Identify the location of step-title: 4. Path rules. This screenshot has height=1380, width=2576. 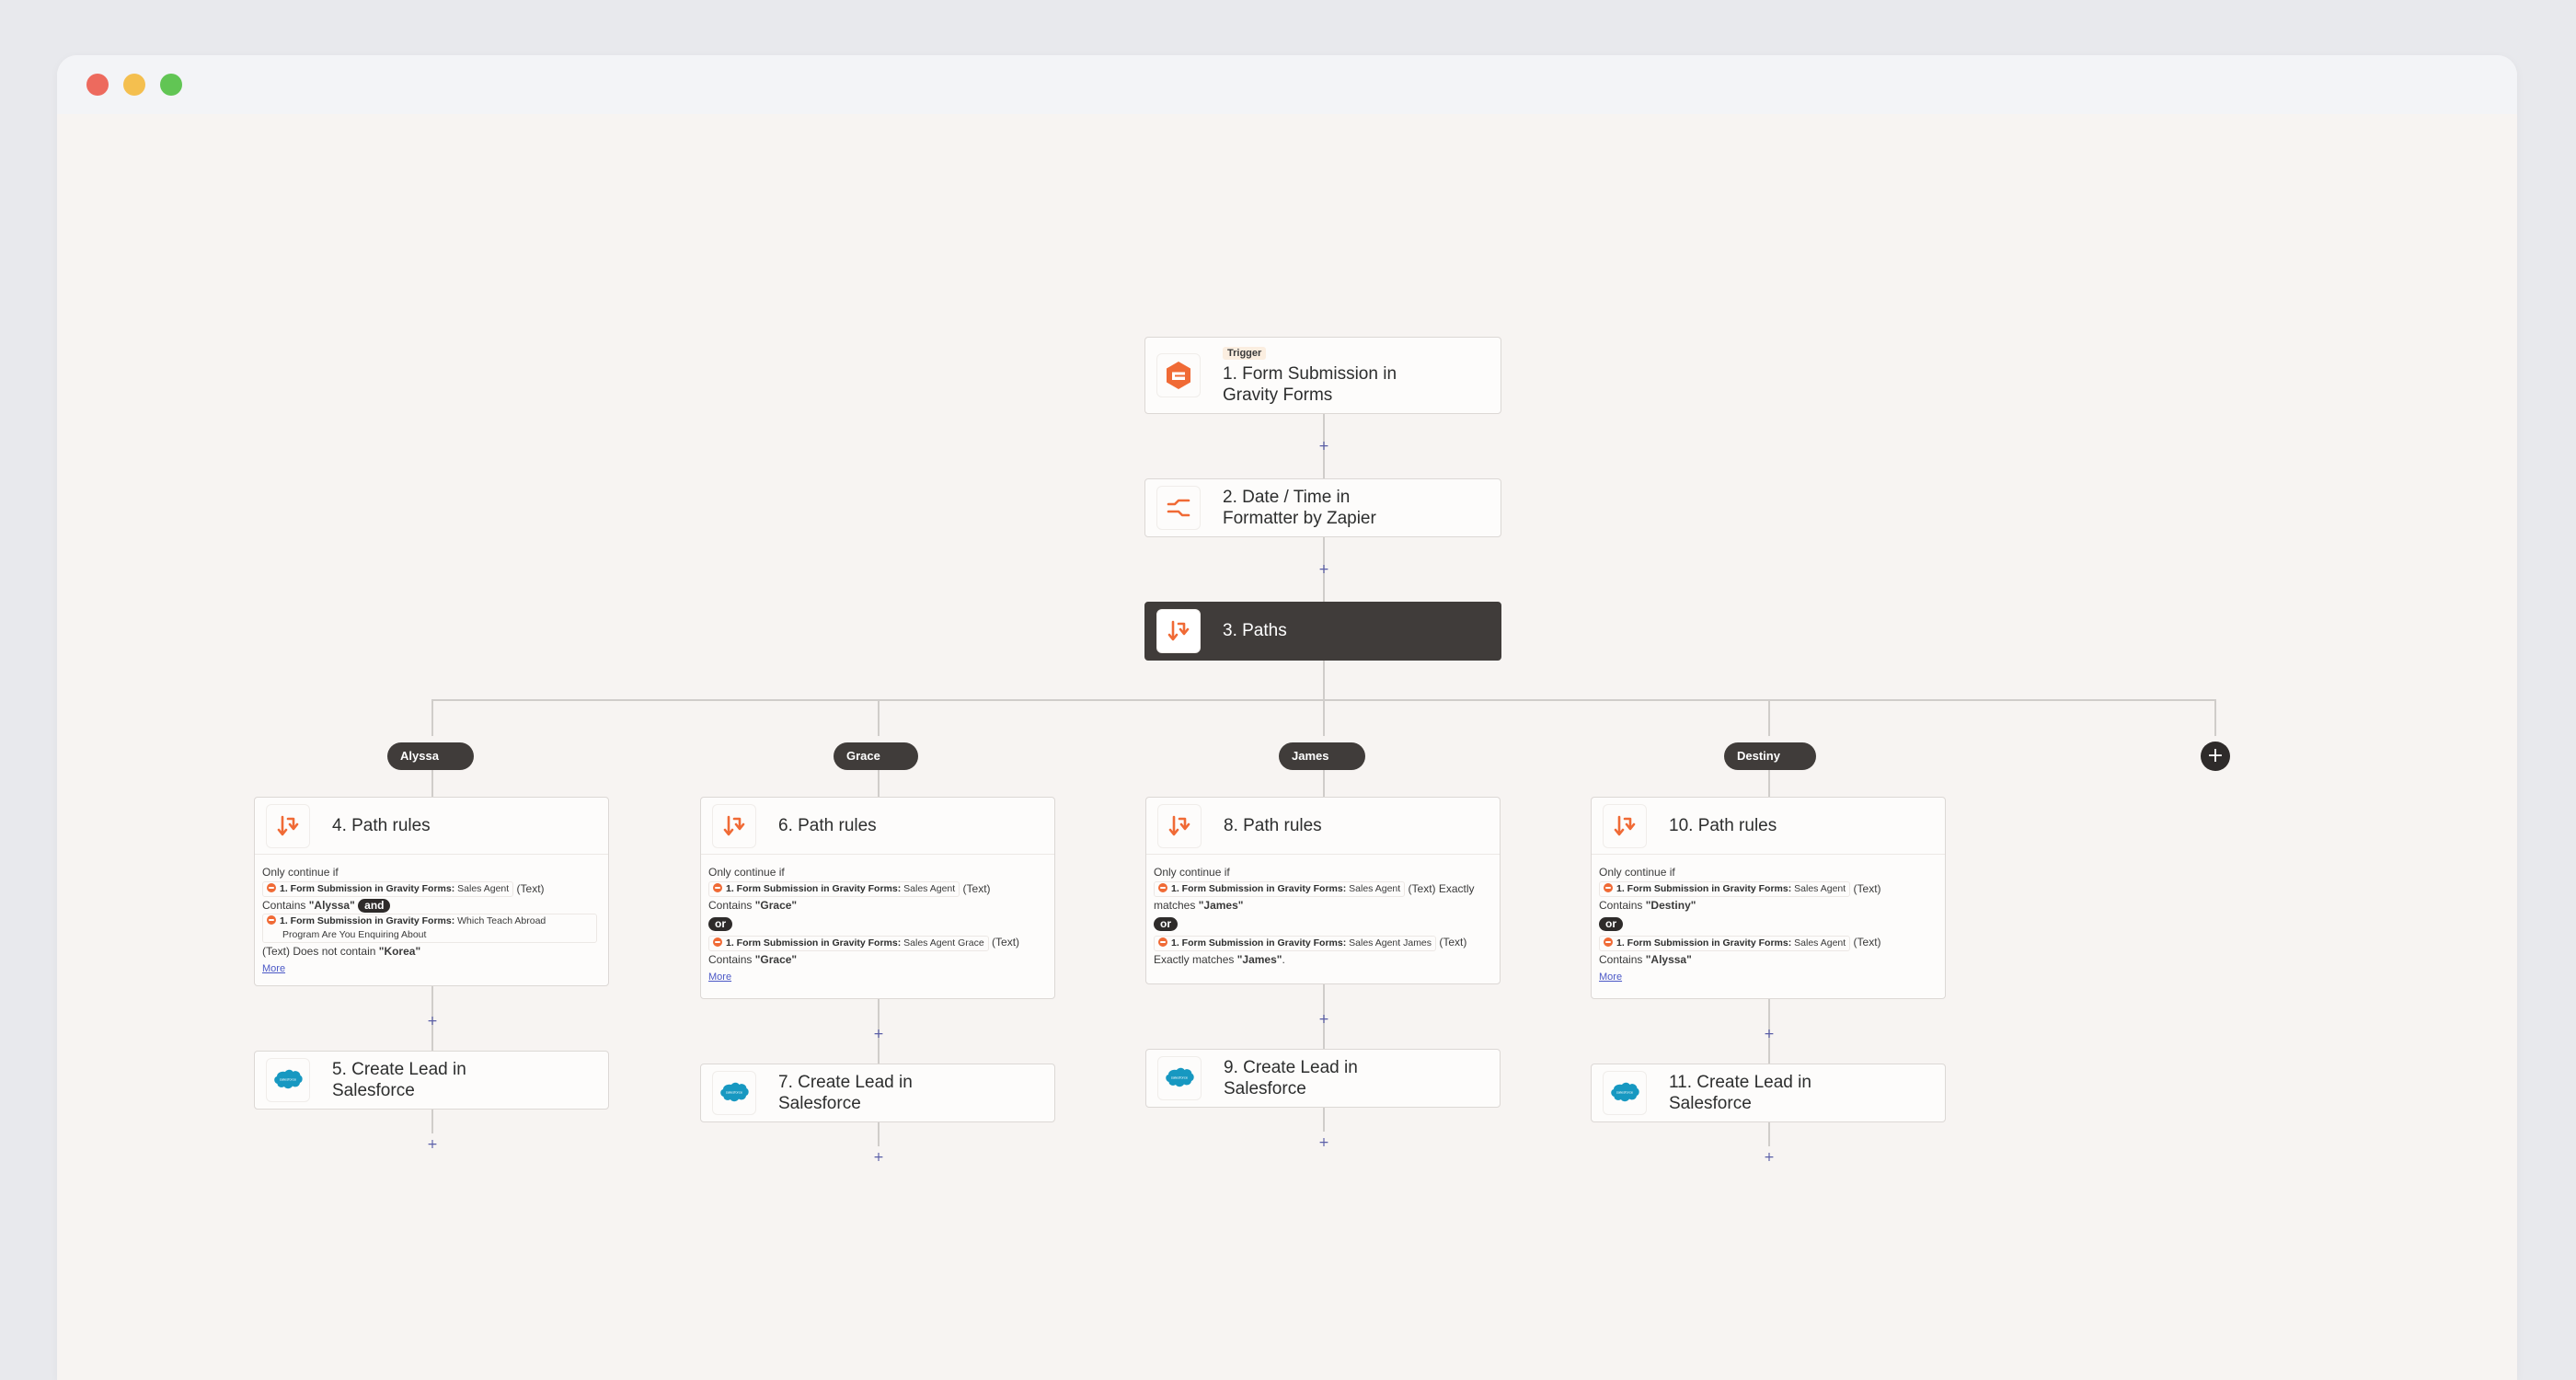
(381, 825).